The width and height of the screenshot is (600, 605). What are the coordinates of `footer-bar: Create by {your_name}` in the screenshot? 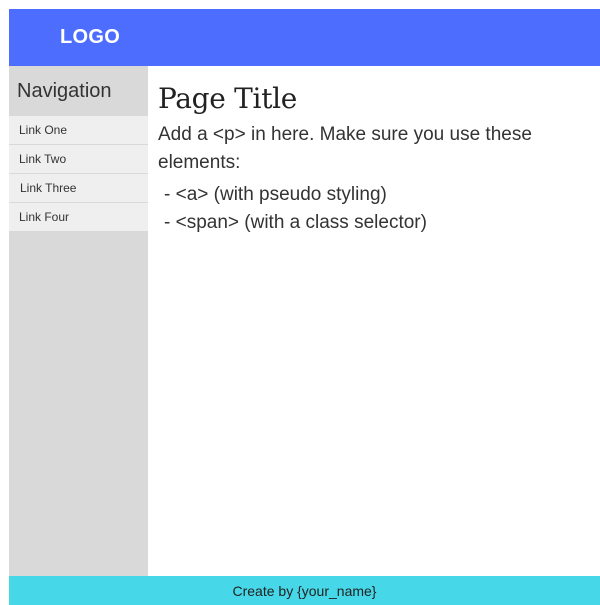 It's located at (304, 590).